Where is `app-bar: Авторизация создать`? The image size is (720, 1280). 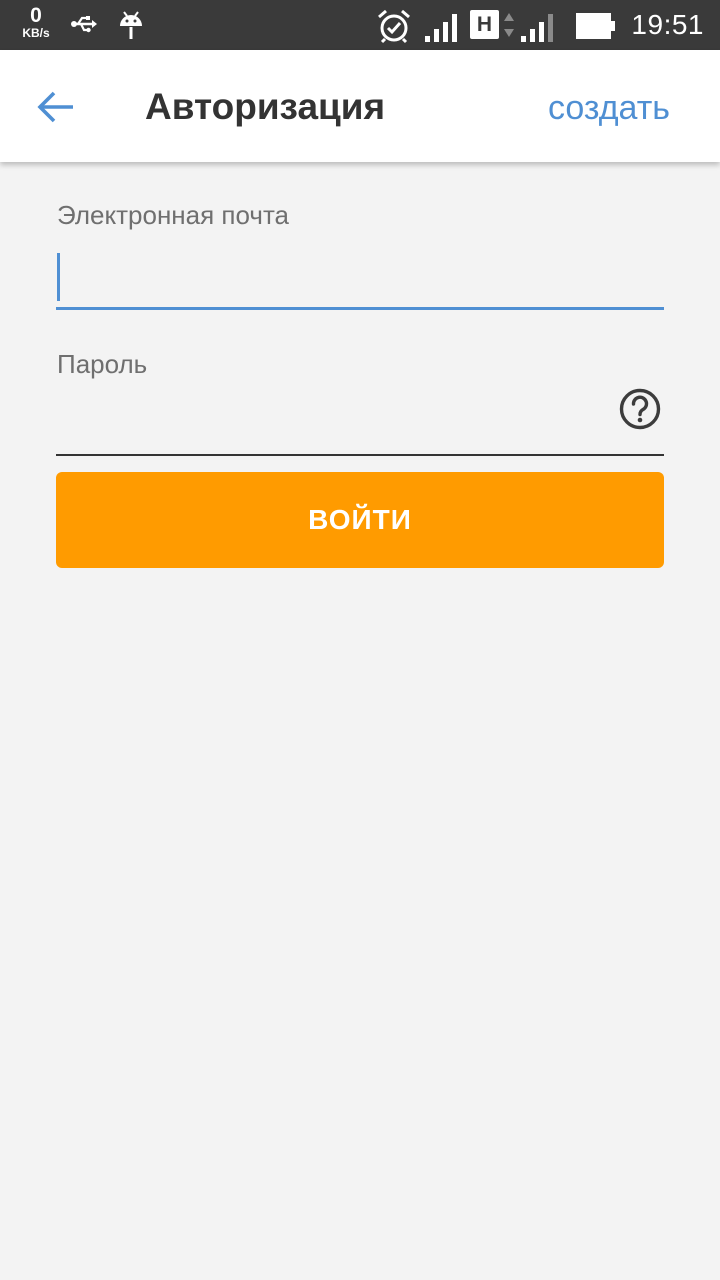
app-bar: Авторизация создать is located at coordinates (360, 106).